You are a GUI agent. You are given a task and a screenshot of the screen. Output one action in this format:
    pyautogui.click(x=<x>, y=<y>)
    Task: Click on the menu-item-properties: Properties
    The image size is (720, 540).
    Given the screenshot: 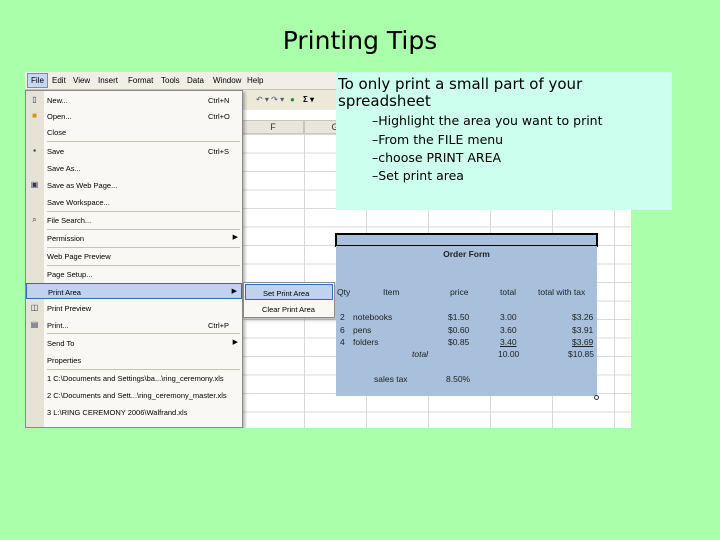 What is the action you would take?
    pyautogui.click(x=134, y=360)
    